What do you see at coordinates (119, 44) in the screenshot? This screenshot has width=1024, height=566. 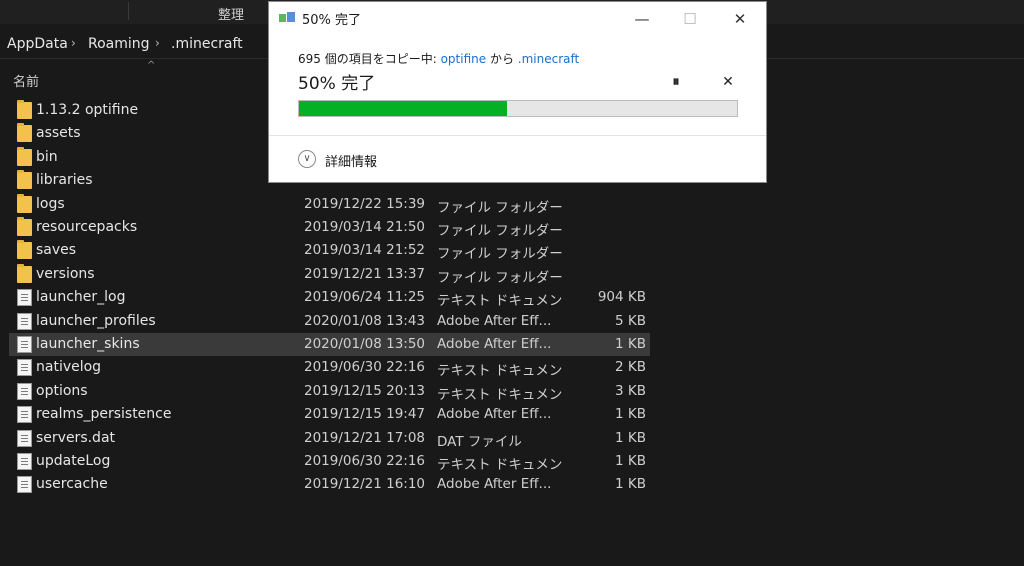 I see `breadcrumb-roaming: Roaming` at bounding box center [119, 44].